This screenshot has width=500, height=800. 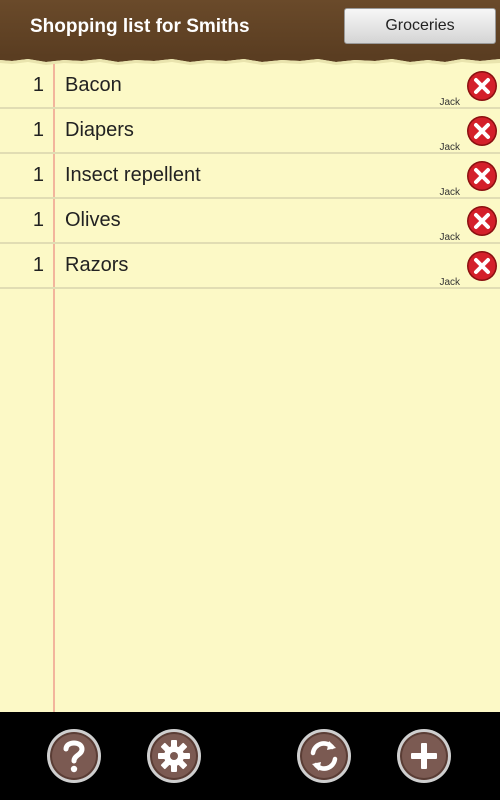 What do you see at coordinates (250, 221) in the screenshot?
I see `list-item: 1 Olives Jack` at bounding box center [250, 221].